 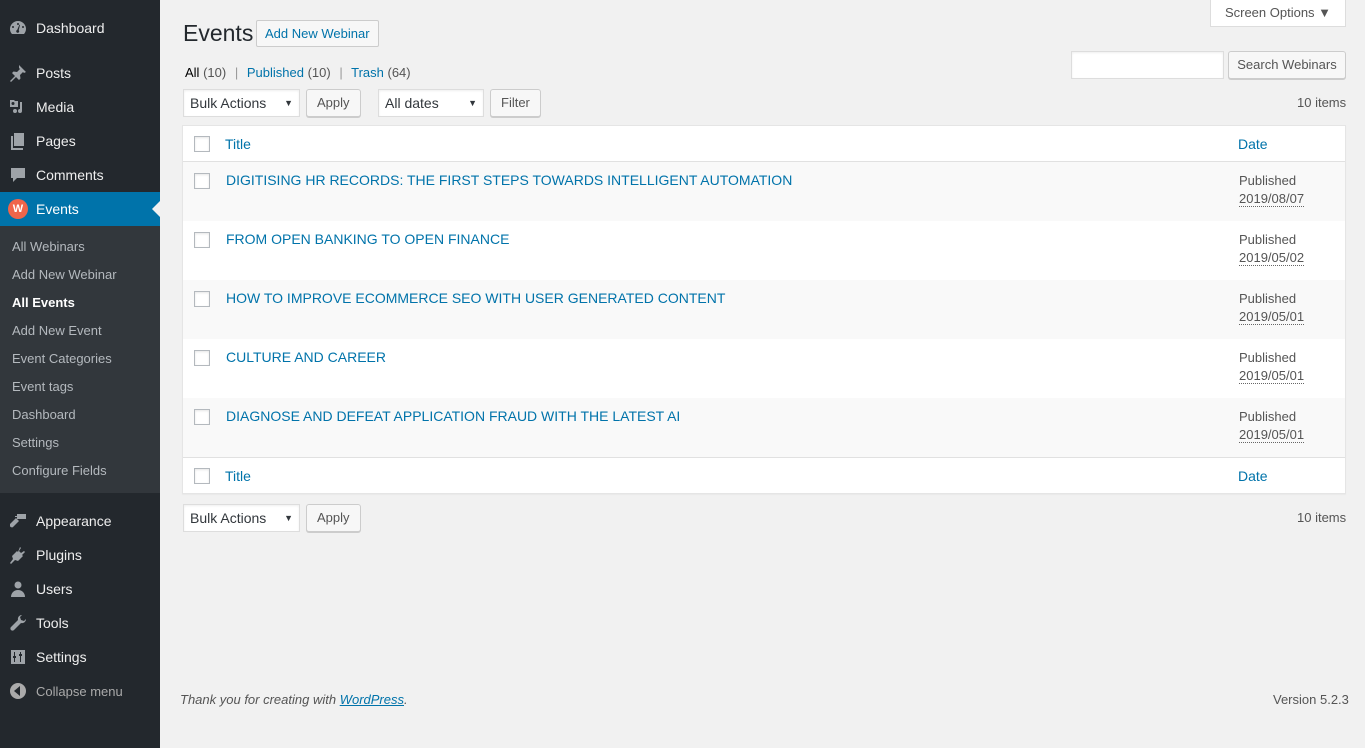 I want to click on sidebar-item-events: W Events, so click(x=80, y=209).